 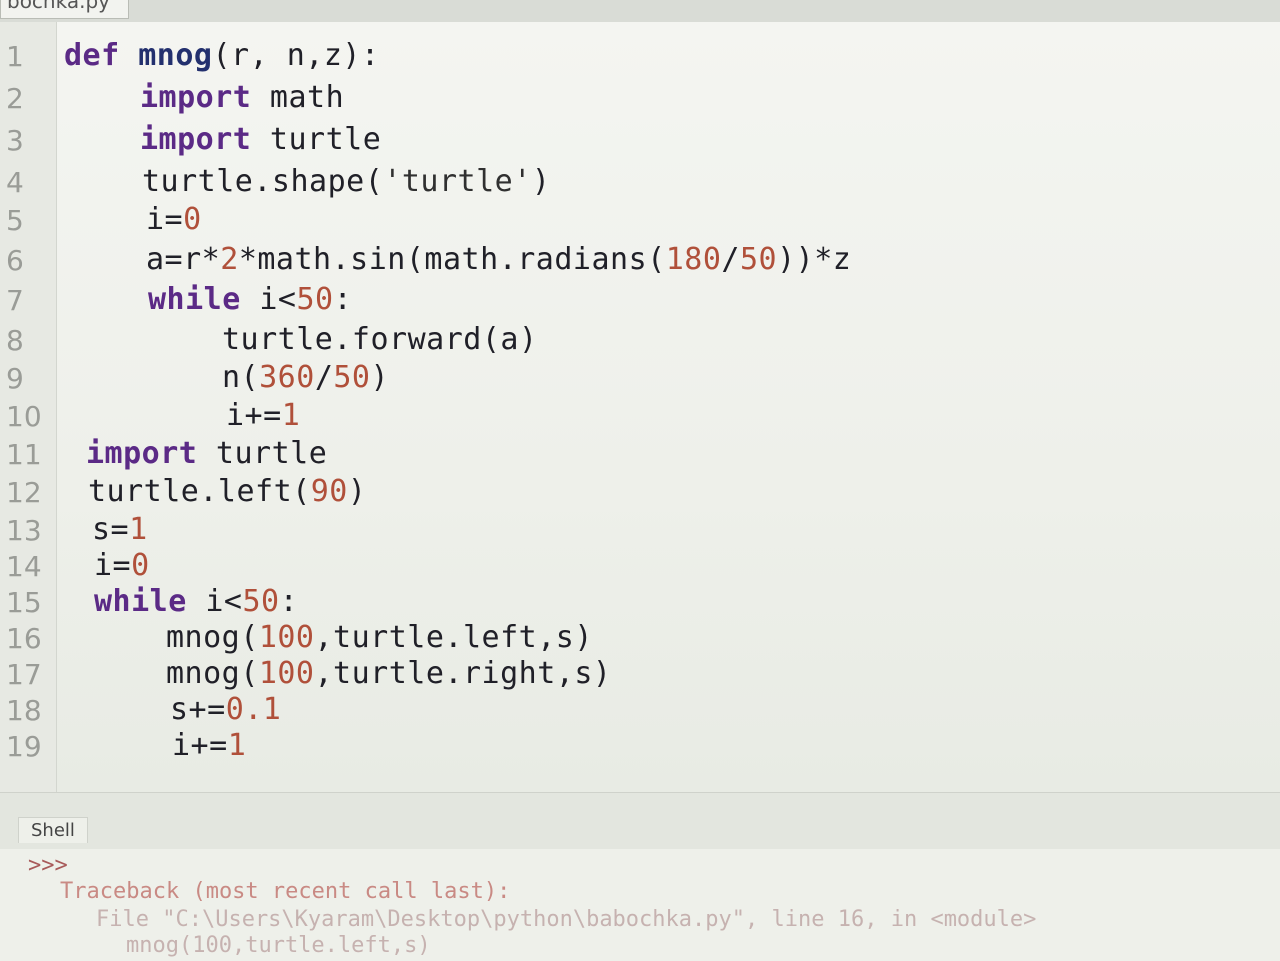 What do you see at coordinates (24, 746) in the screenshot?
I see `line-number: 19` at bounding box center [24, 746].